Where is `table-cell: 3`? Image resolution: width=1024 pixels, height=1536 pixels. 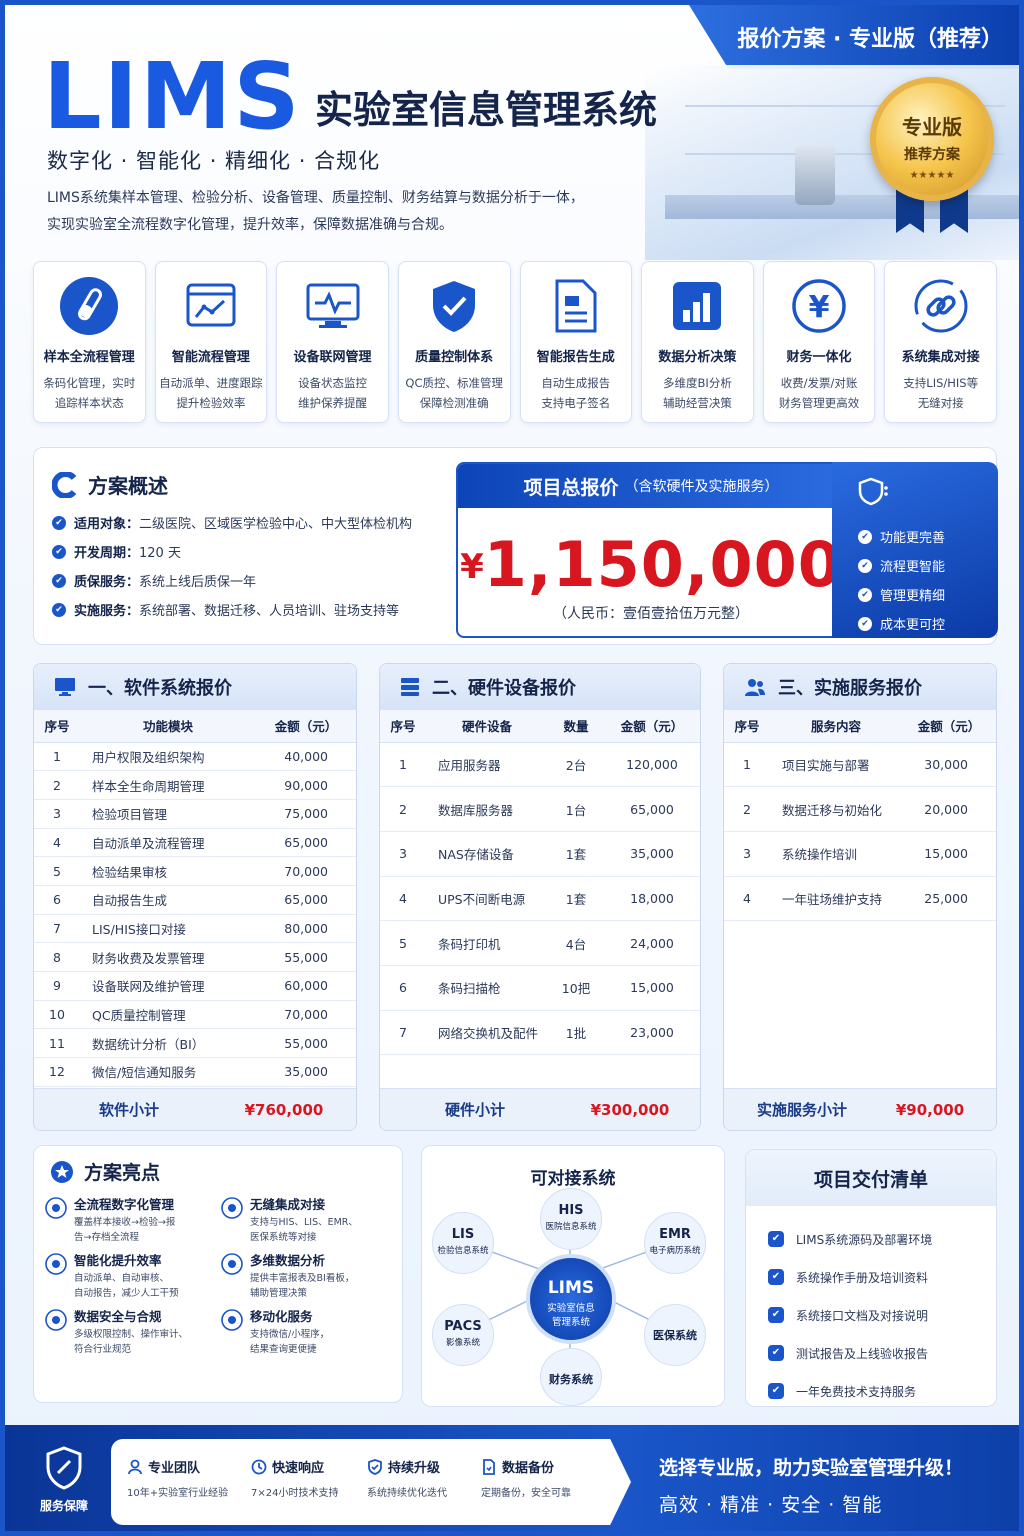 table-cell: 3 is located at coordinates (57, 814).